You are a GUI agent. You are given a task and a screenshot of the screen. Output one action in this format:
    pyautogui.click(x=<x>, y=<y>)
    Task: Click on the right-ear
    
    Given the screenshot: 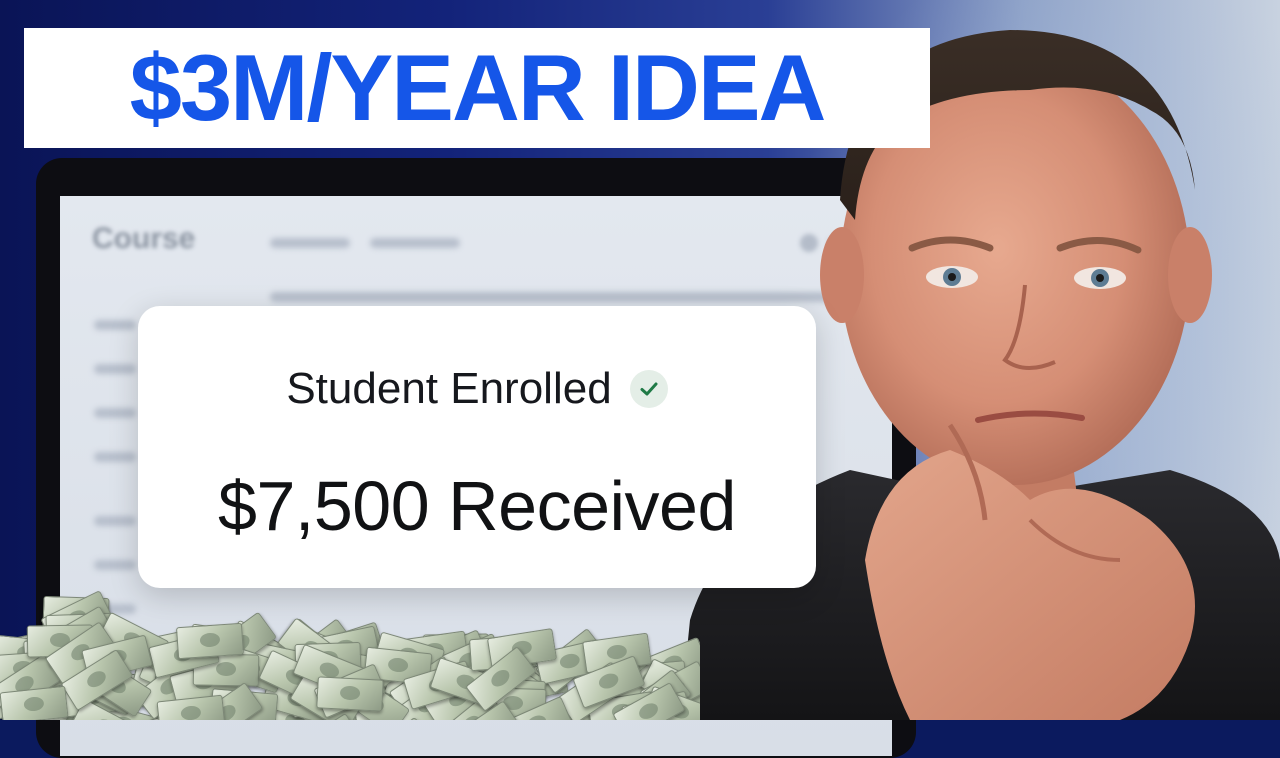 What is the action you would take?
    pyautogui.click(x=1190, y=275)
    